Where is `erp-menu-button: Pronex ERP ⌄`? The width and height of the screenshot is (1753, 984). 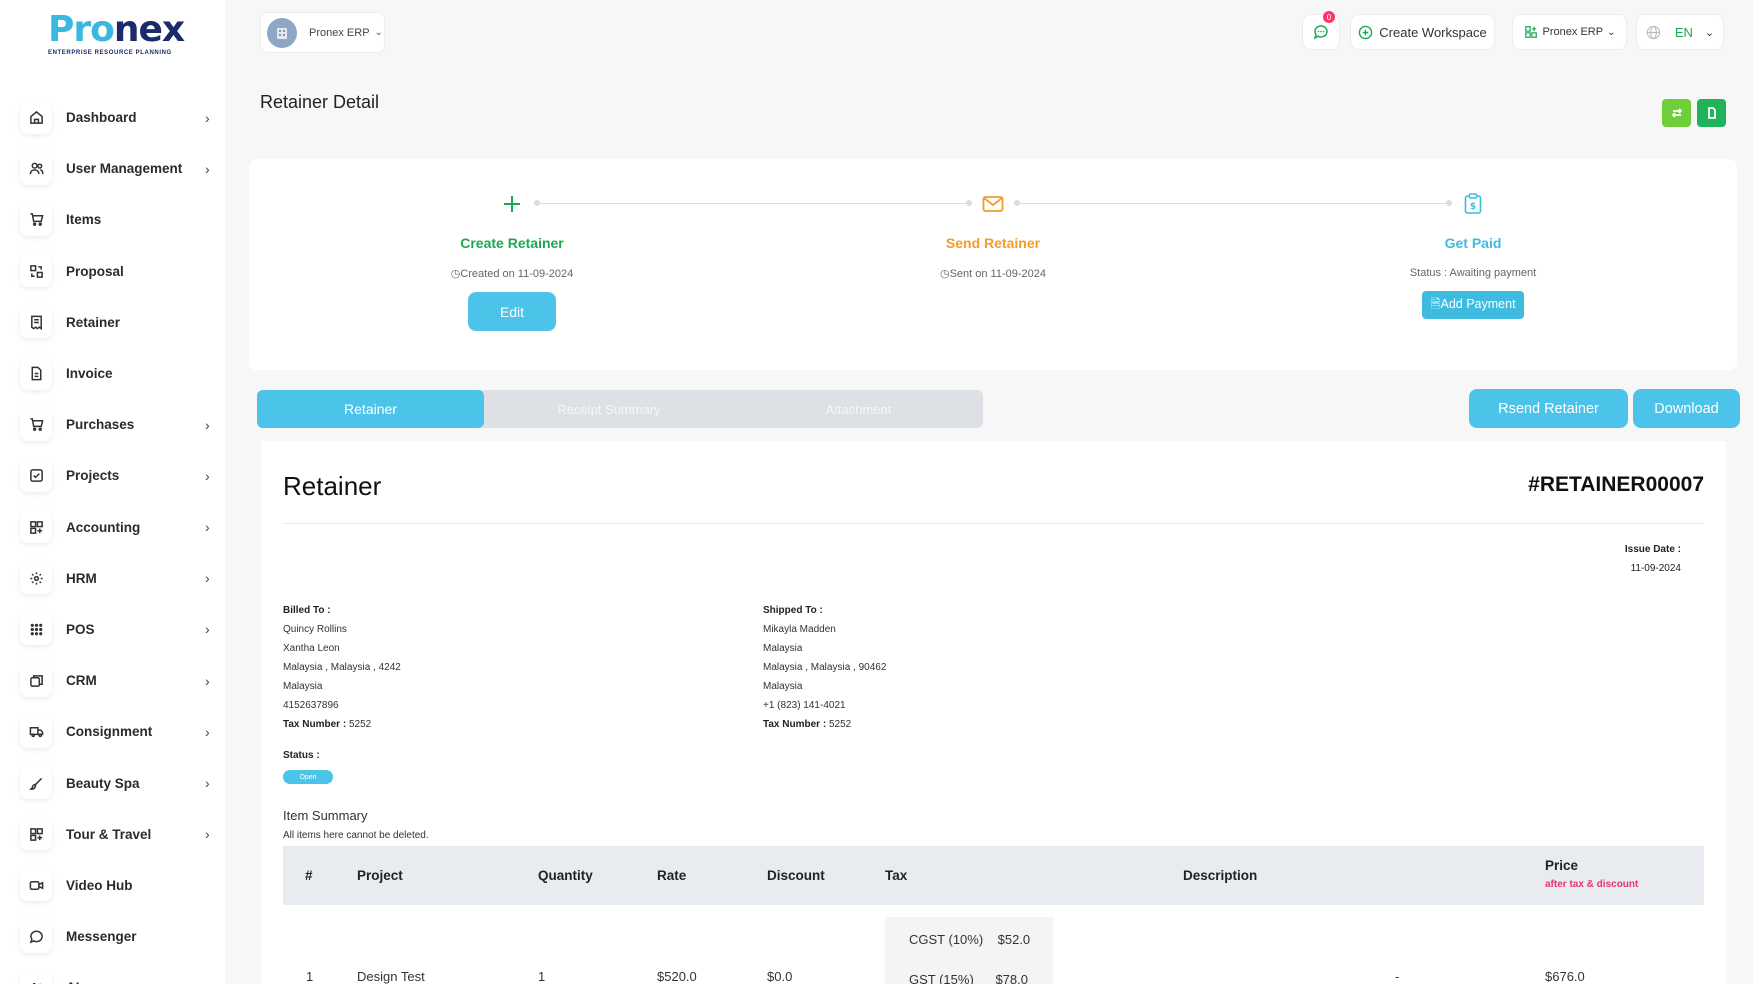
erp-menu-button: Pronex ERP ⌄ is located at coordinates (1569, 32).